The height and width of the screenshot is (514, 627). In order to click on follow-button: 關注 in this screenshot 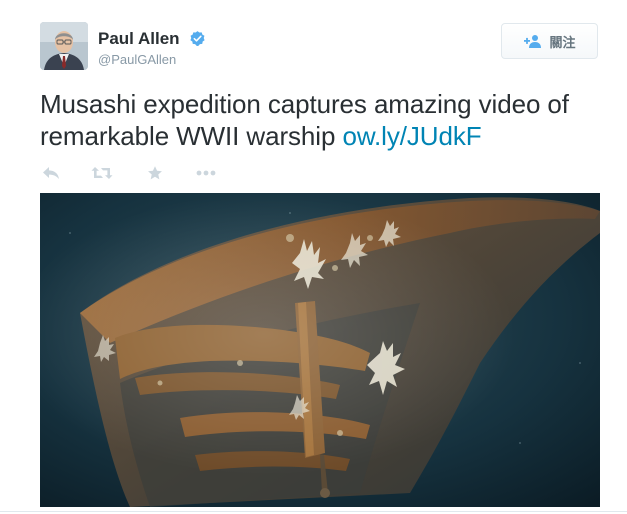, I will do `click(549, 41)`.